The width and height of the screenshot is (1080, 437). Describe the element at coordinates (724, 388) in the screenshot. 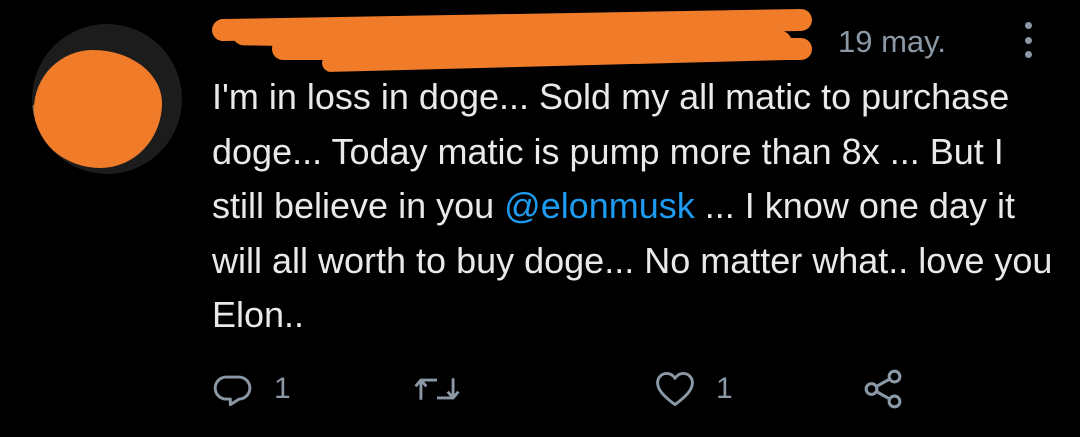

I see `like-count: 1` at that location.